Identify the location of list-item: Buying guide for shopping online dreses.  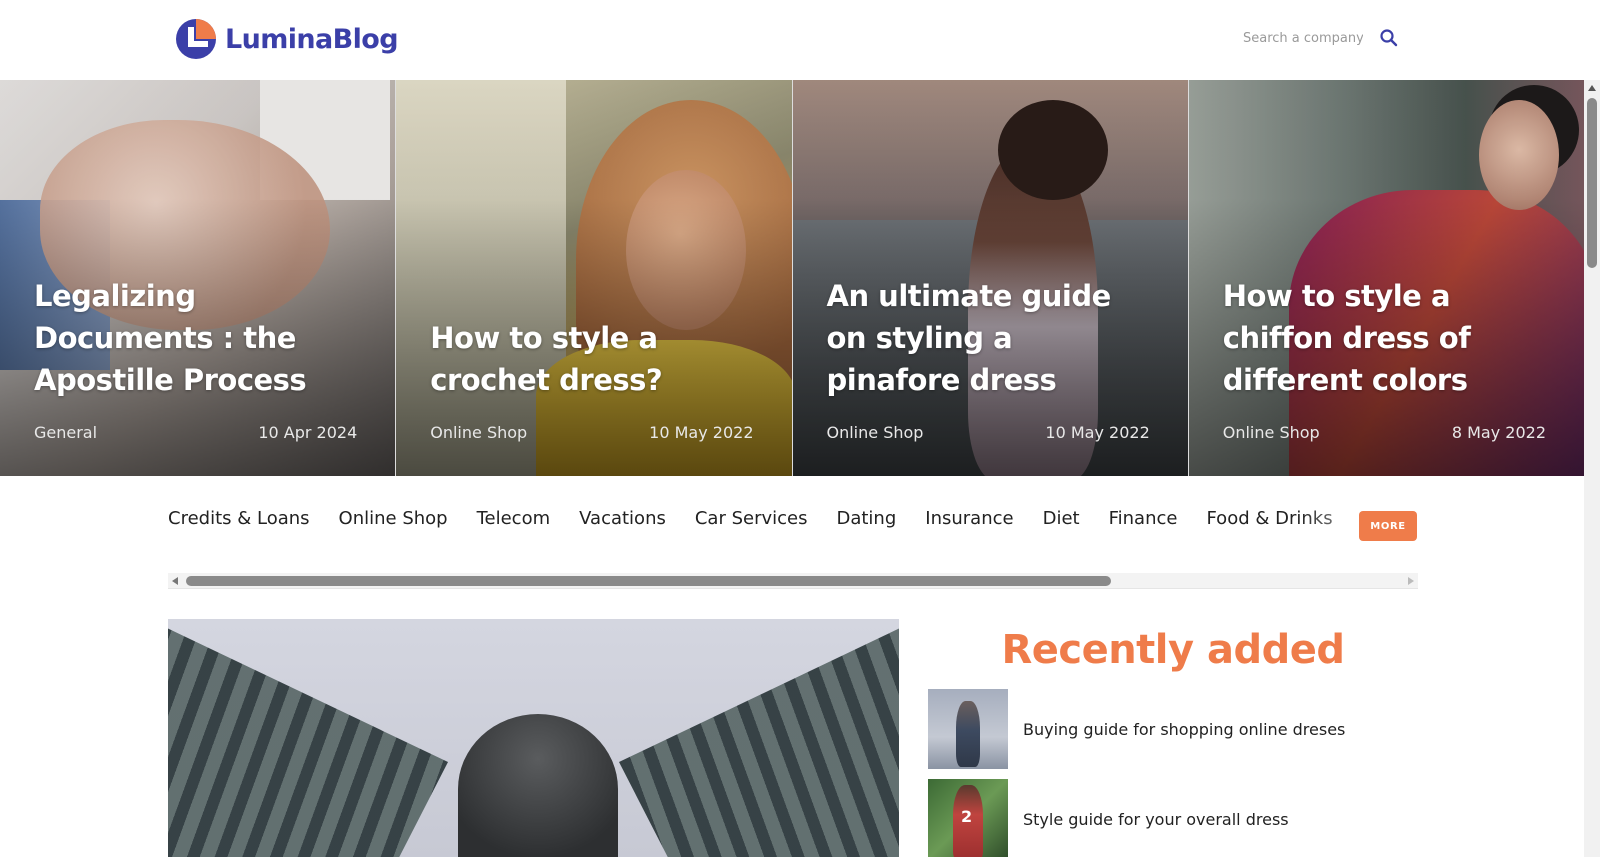
(1173, 729).